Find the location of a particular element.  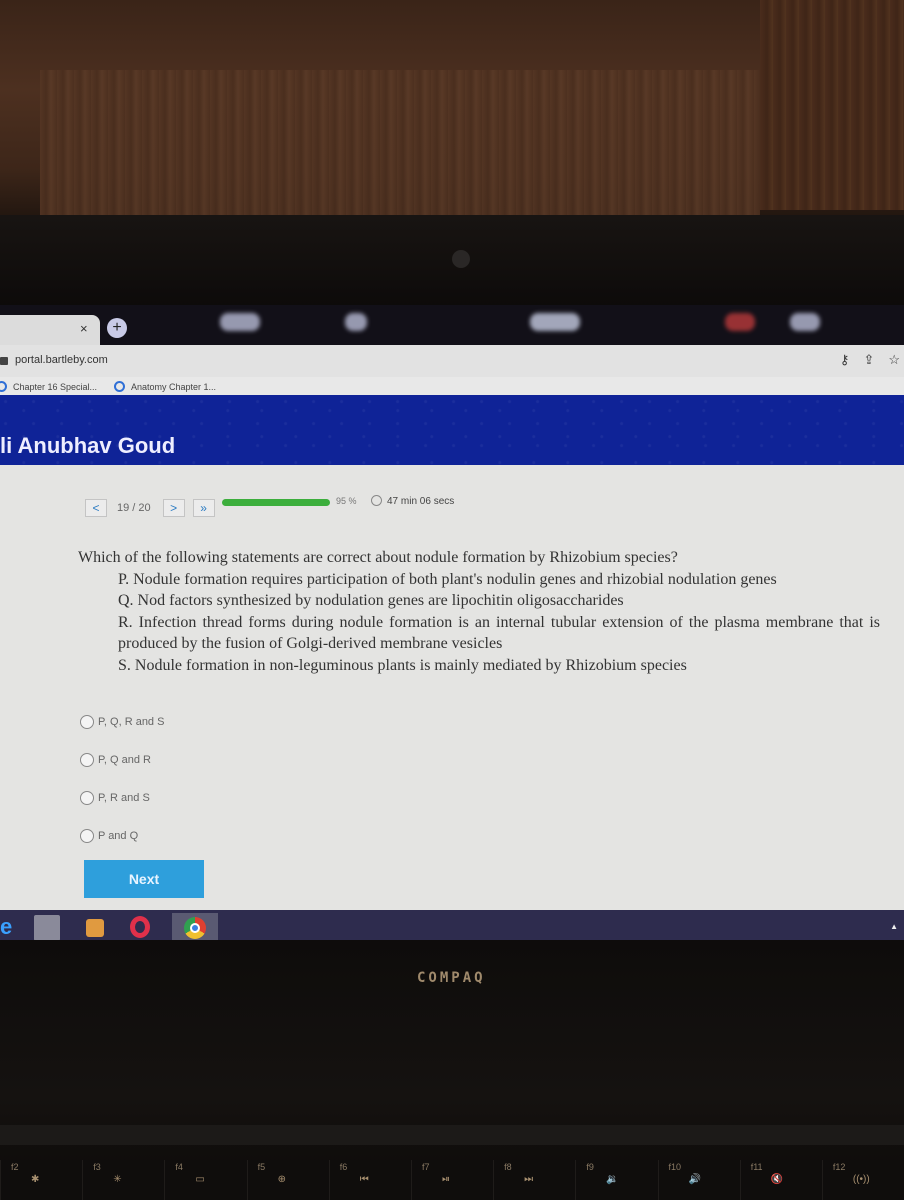

f12-key: f12 ((•)) is located at coordinates (862, 1180).